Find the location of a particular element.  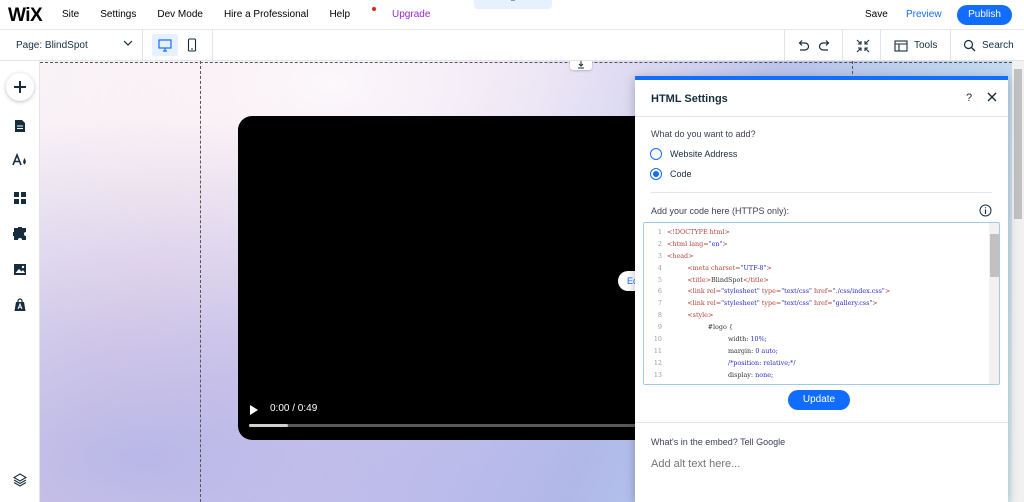

code-line: 1 <!DOCTYPE html> is located at coordinates (816, 233).